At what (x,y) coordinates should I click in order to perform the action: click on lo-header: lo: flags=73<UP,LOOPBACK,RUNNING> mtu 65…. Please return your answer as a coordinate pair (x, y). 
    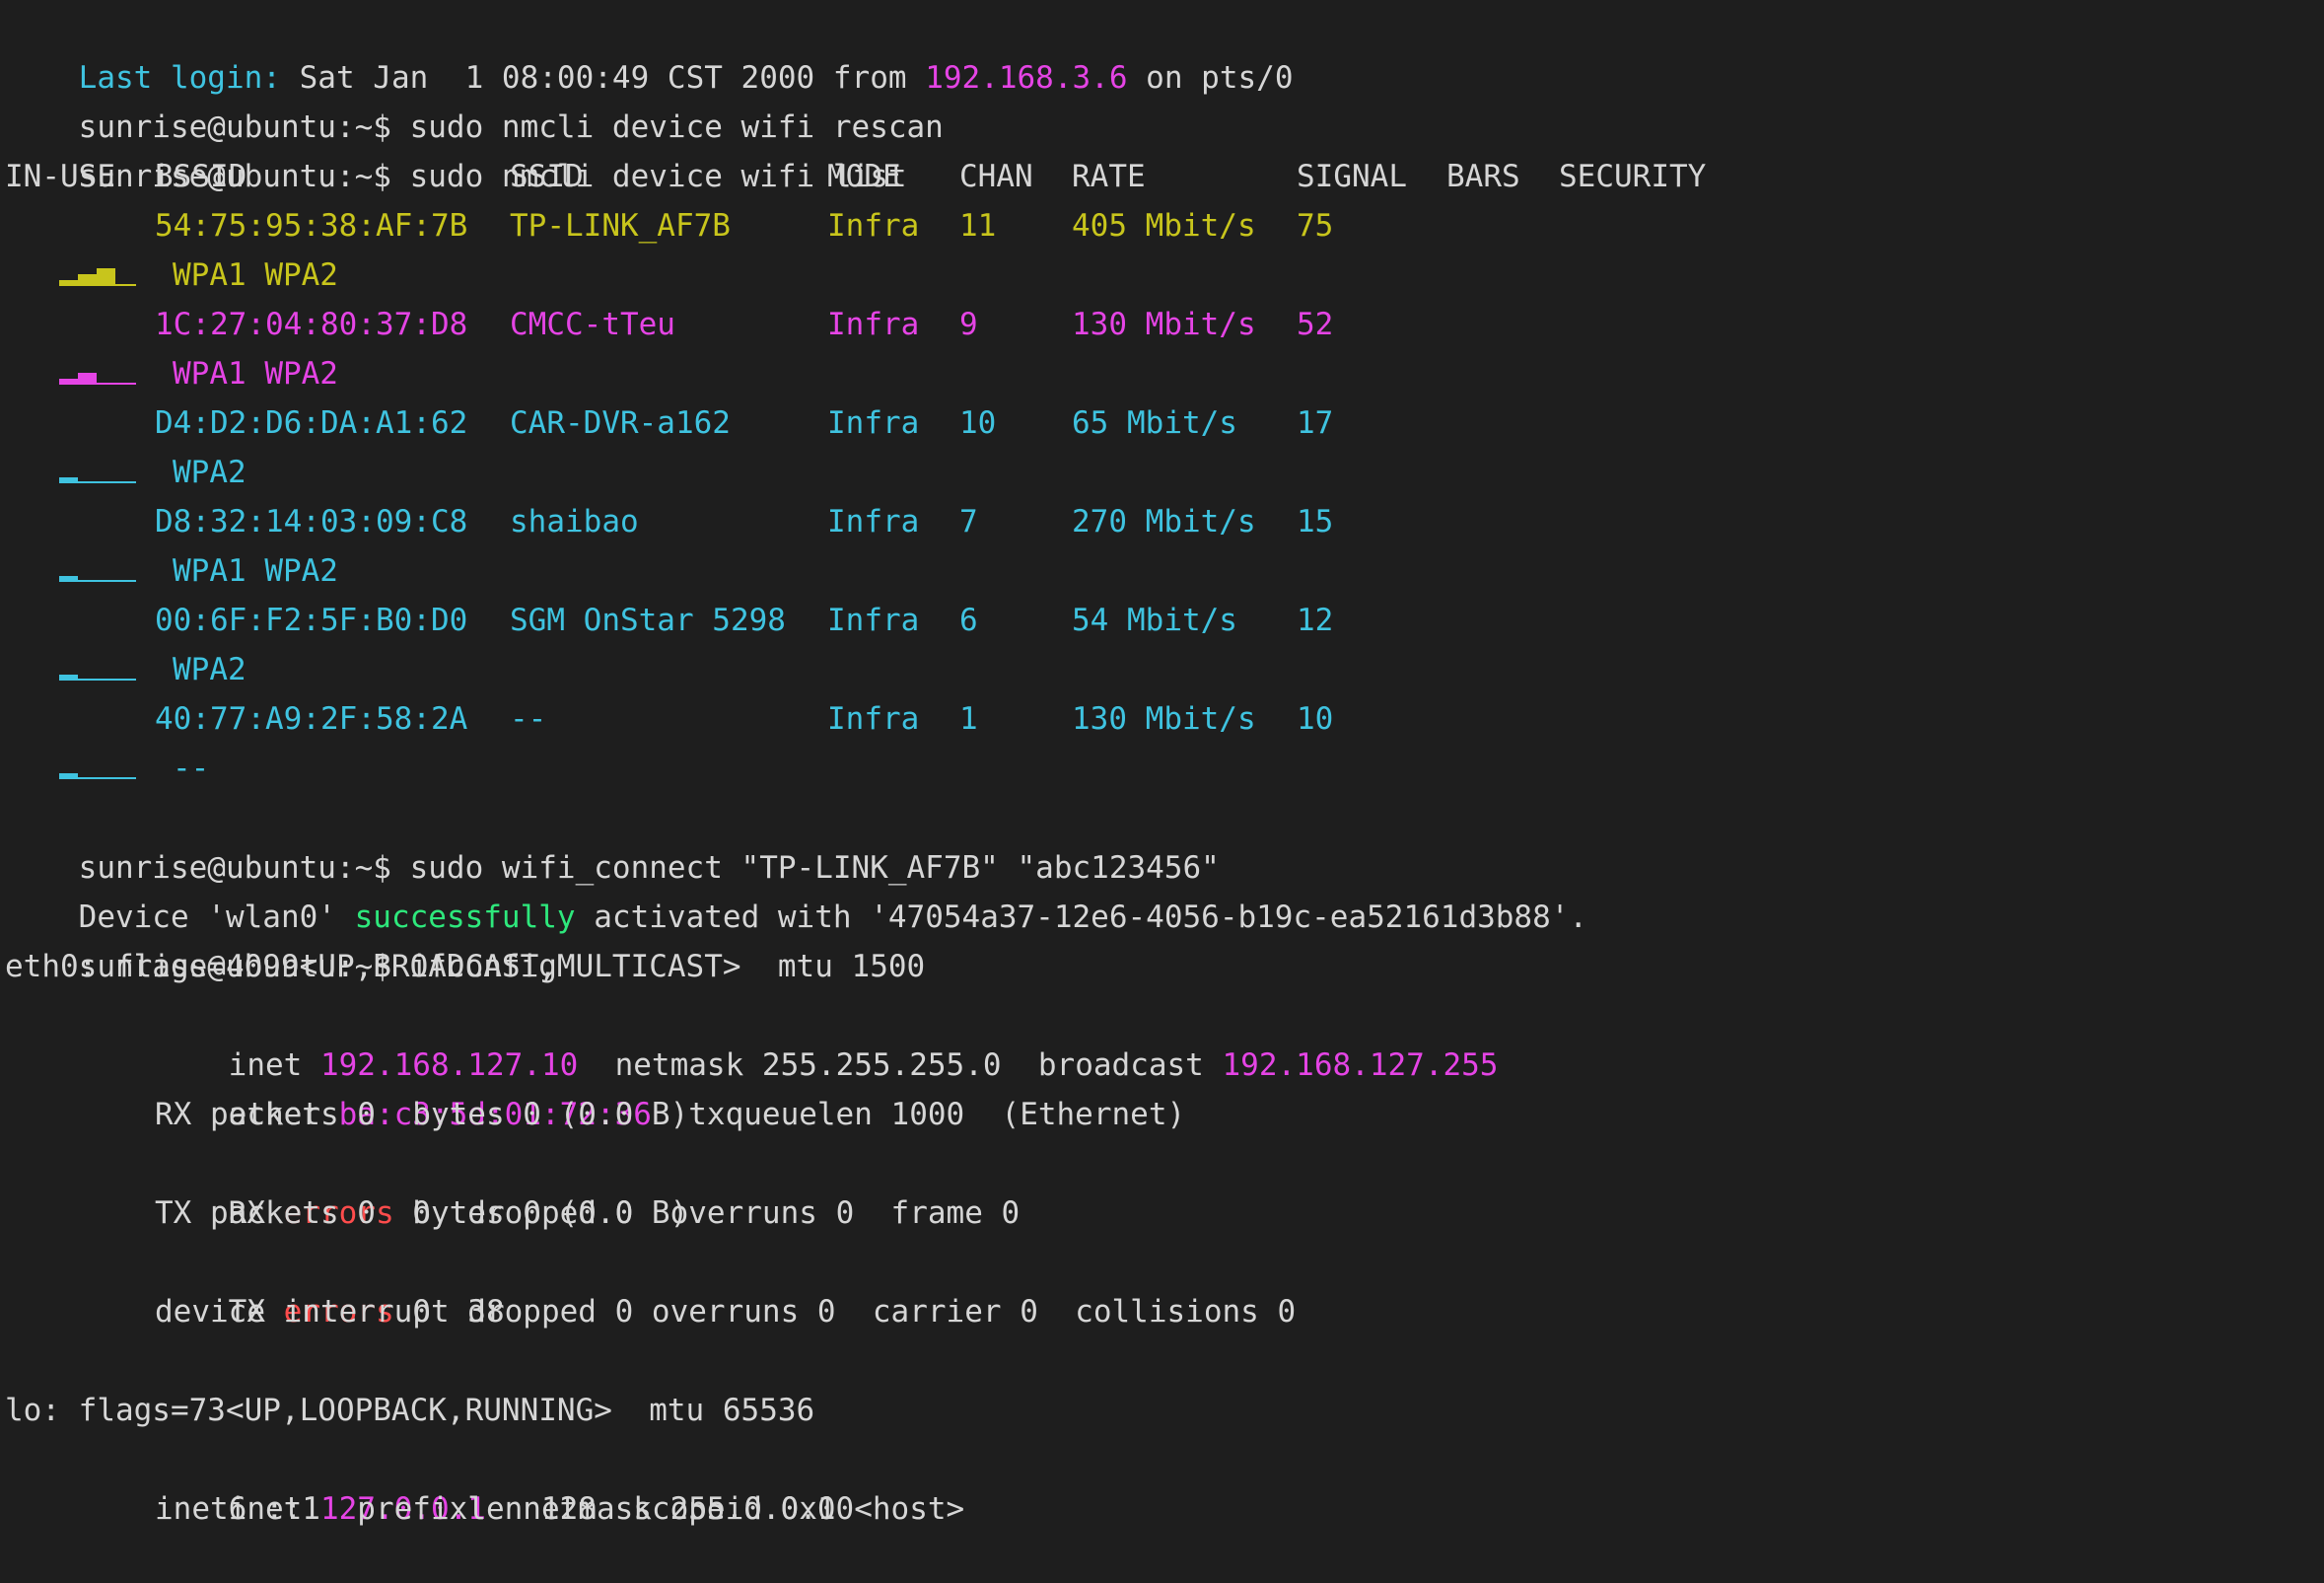
    Looking at the image, I should click on (410, 1411).